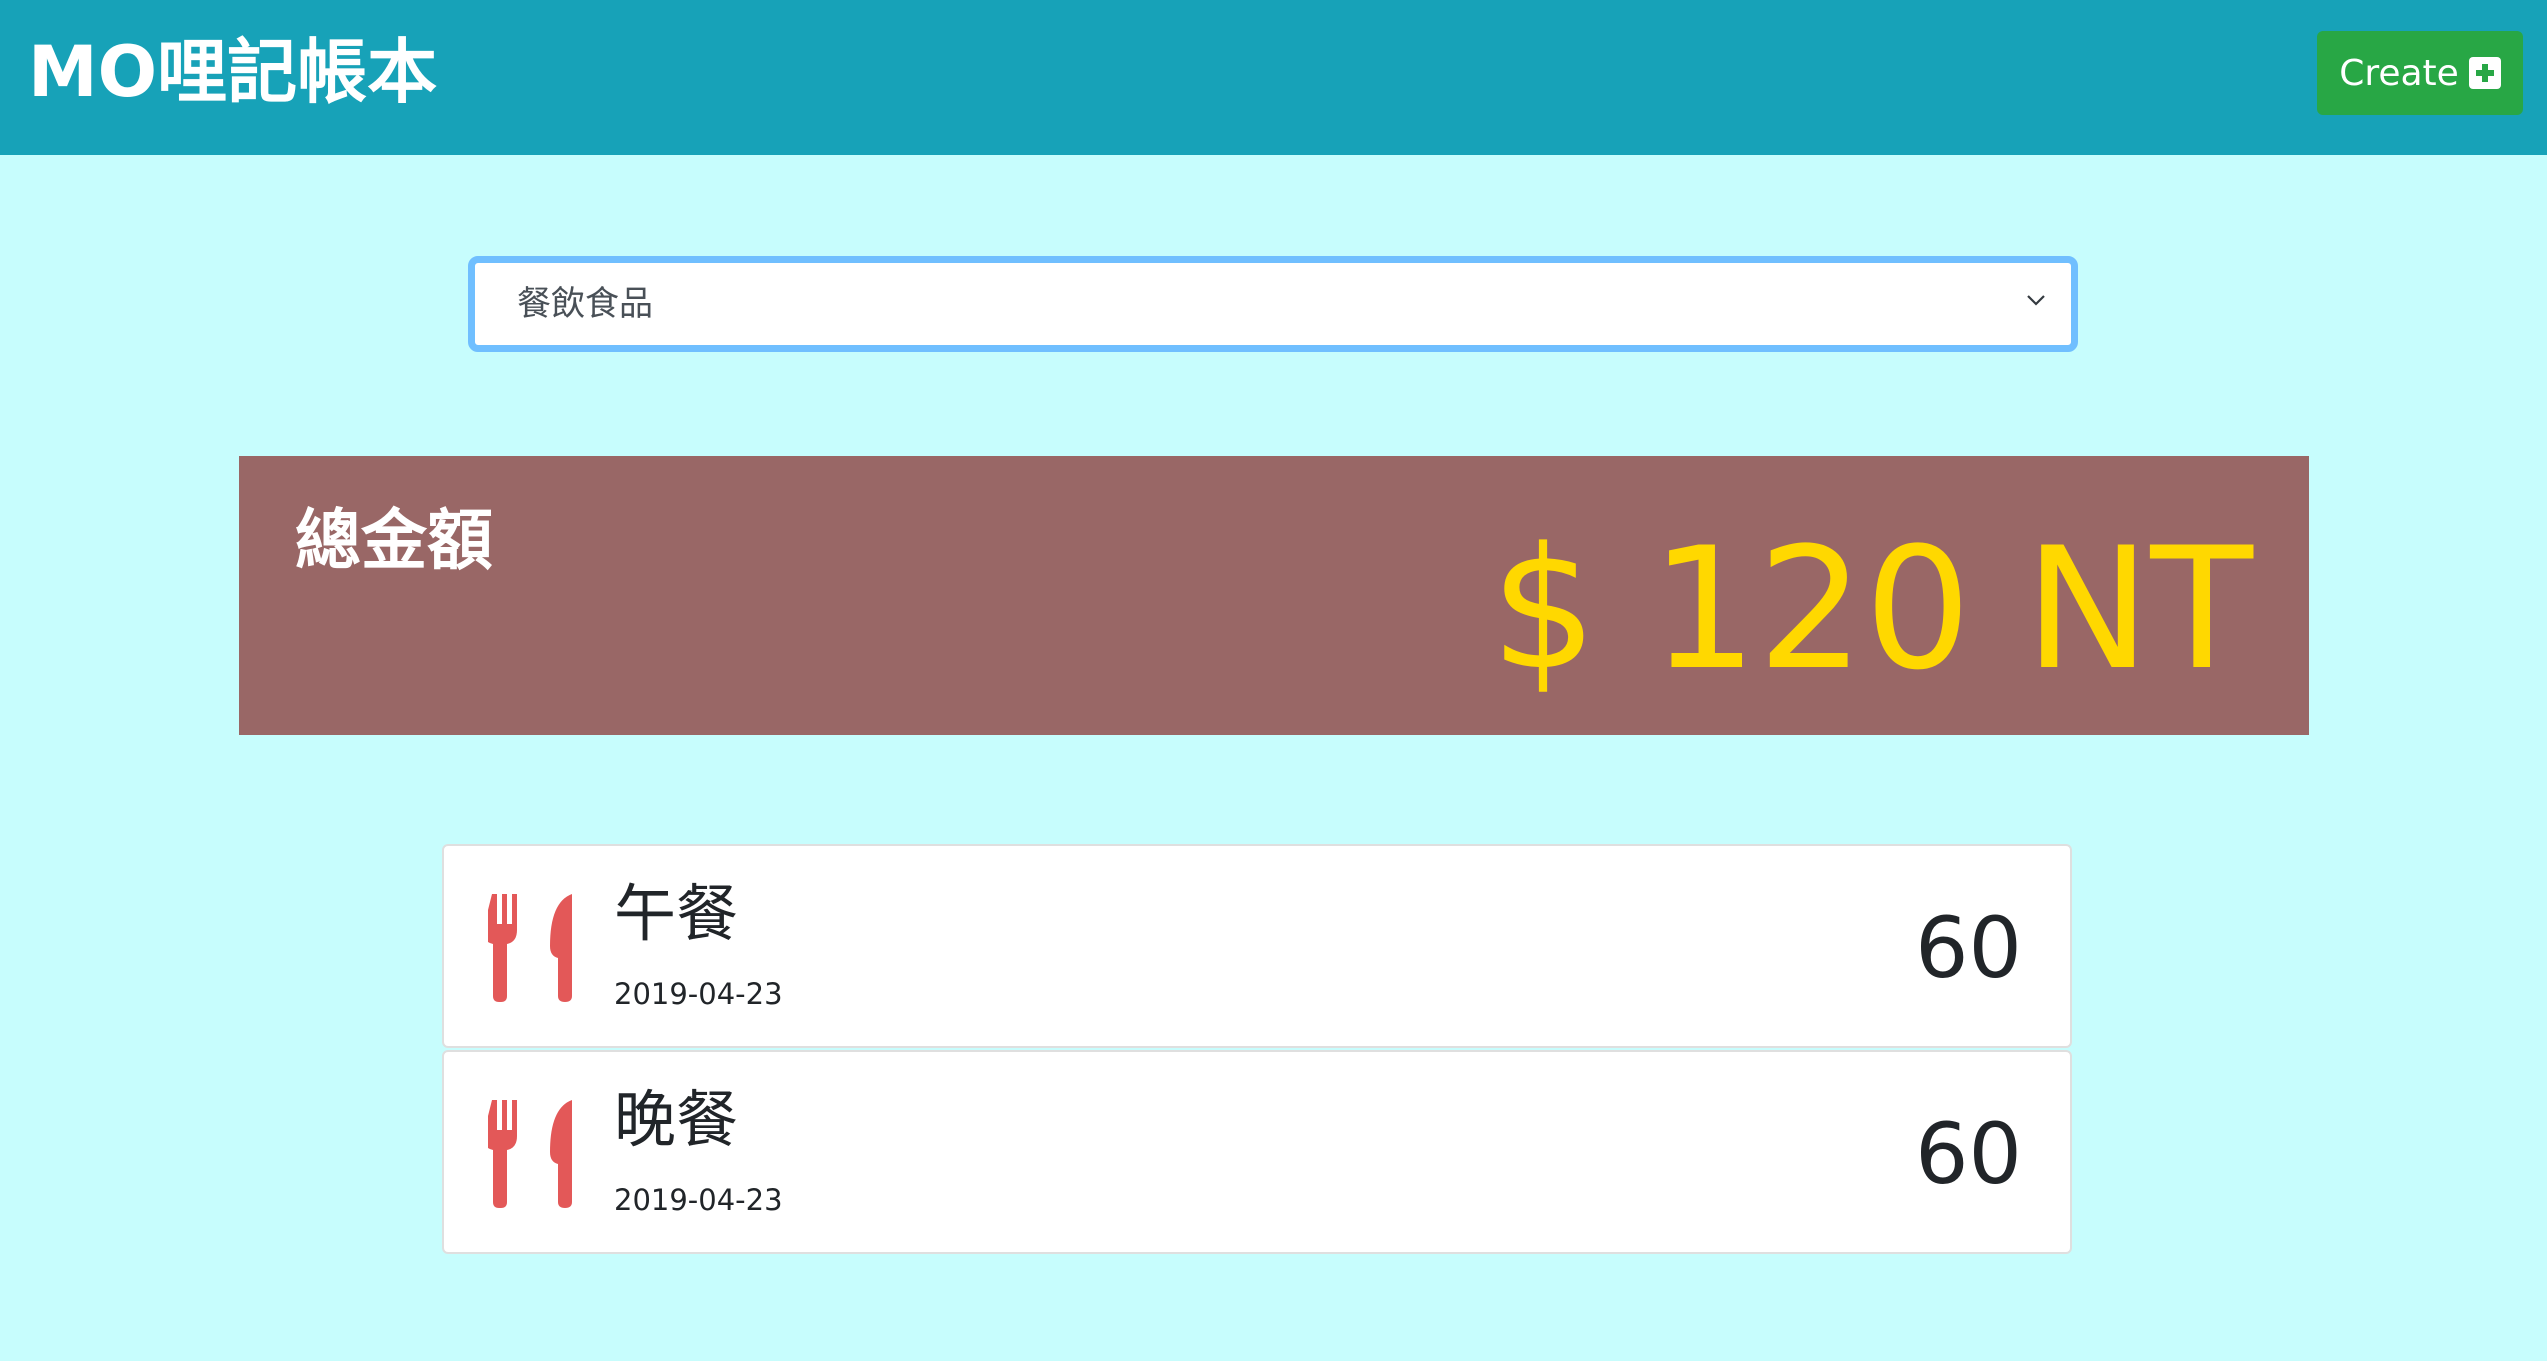 Image resolution: width=2547 pixels, height=1361 pixels. Describe the element at coordinates (2484, 73) in the screenshot. I see `plus-square-icon` at that location.